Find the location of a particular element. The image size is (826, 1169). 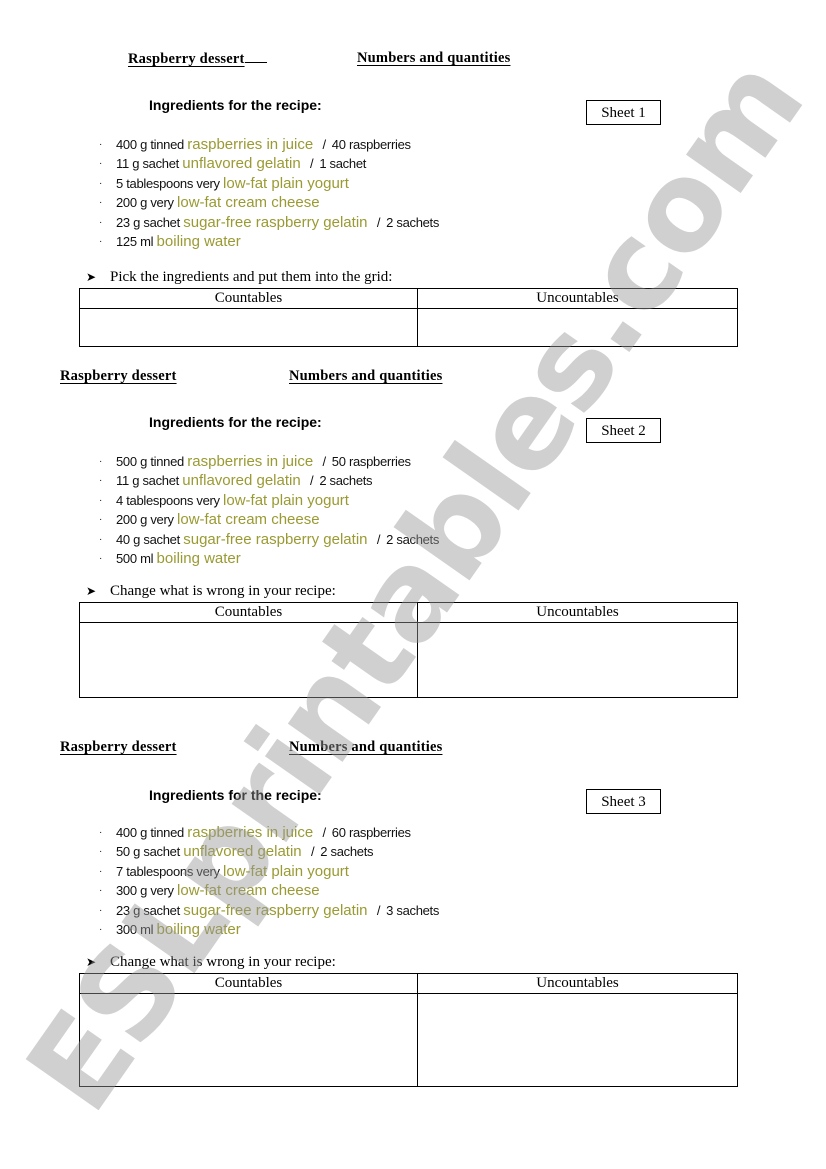

ingredient-quantity: 40 g sachet is located at coordinates (148, 539).